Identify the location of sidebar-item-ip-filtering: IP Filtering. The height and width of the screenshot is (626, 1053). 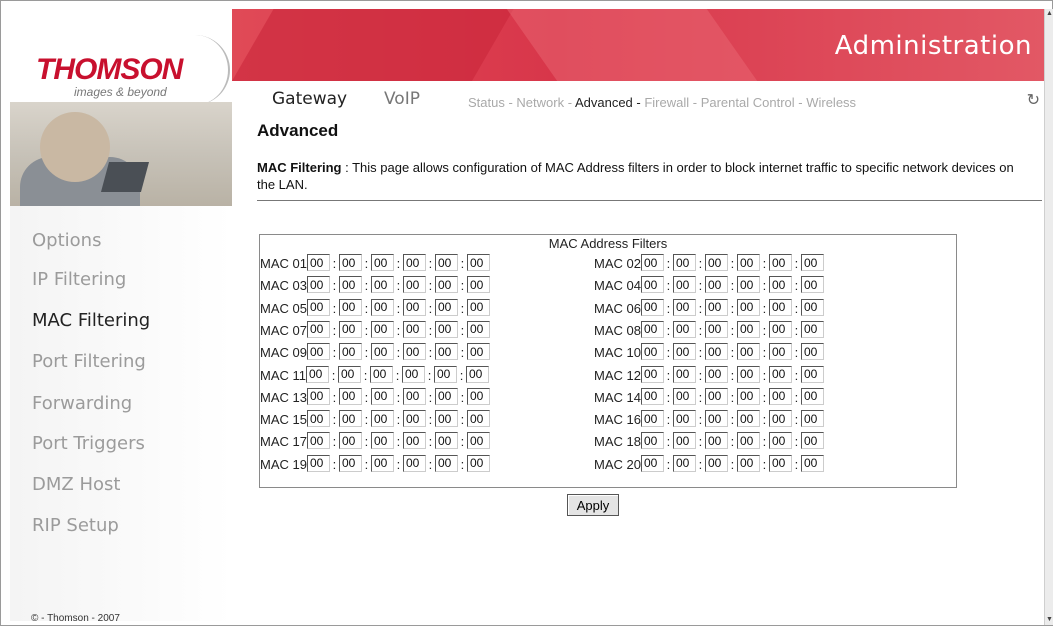
(79, 279).